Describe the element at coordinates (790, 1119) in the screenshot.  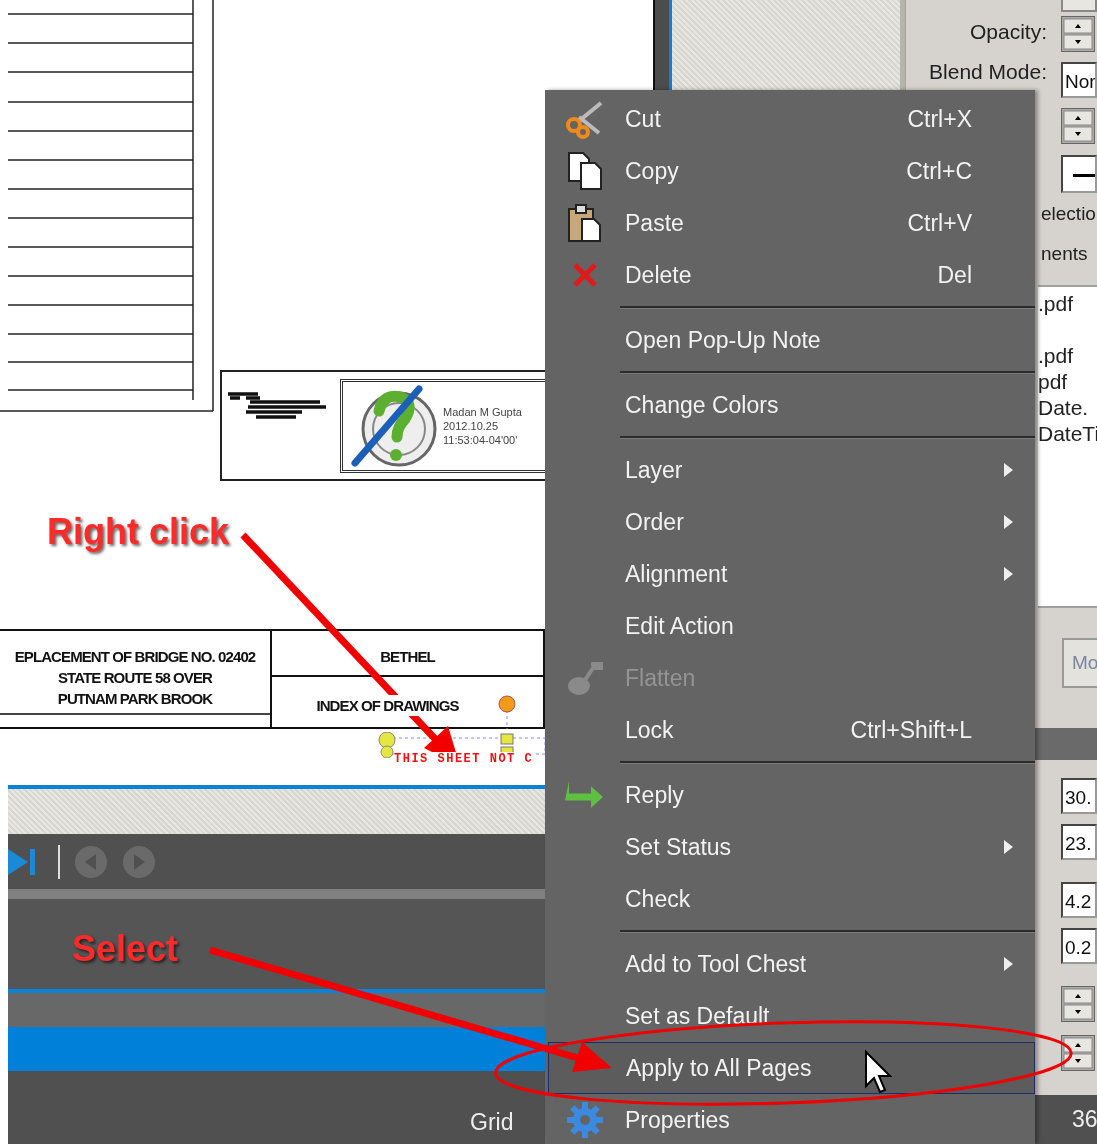
I see `menu-item: Properties` at that location.